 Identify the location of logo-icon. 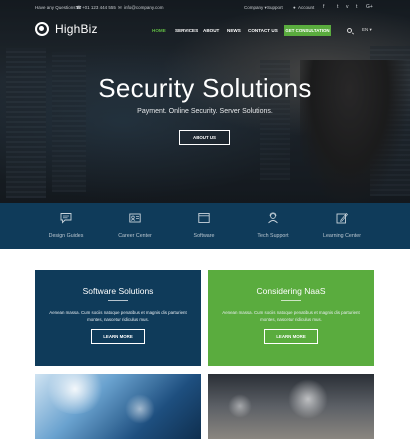
(42, 29).